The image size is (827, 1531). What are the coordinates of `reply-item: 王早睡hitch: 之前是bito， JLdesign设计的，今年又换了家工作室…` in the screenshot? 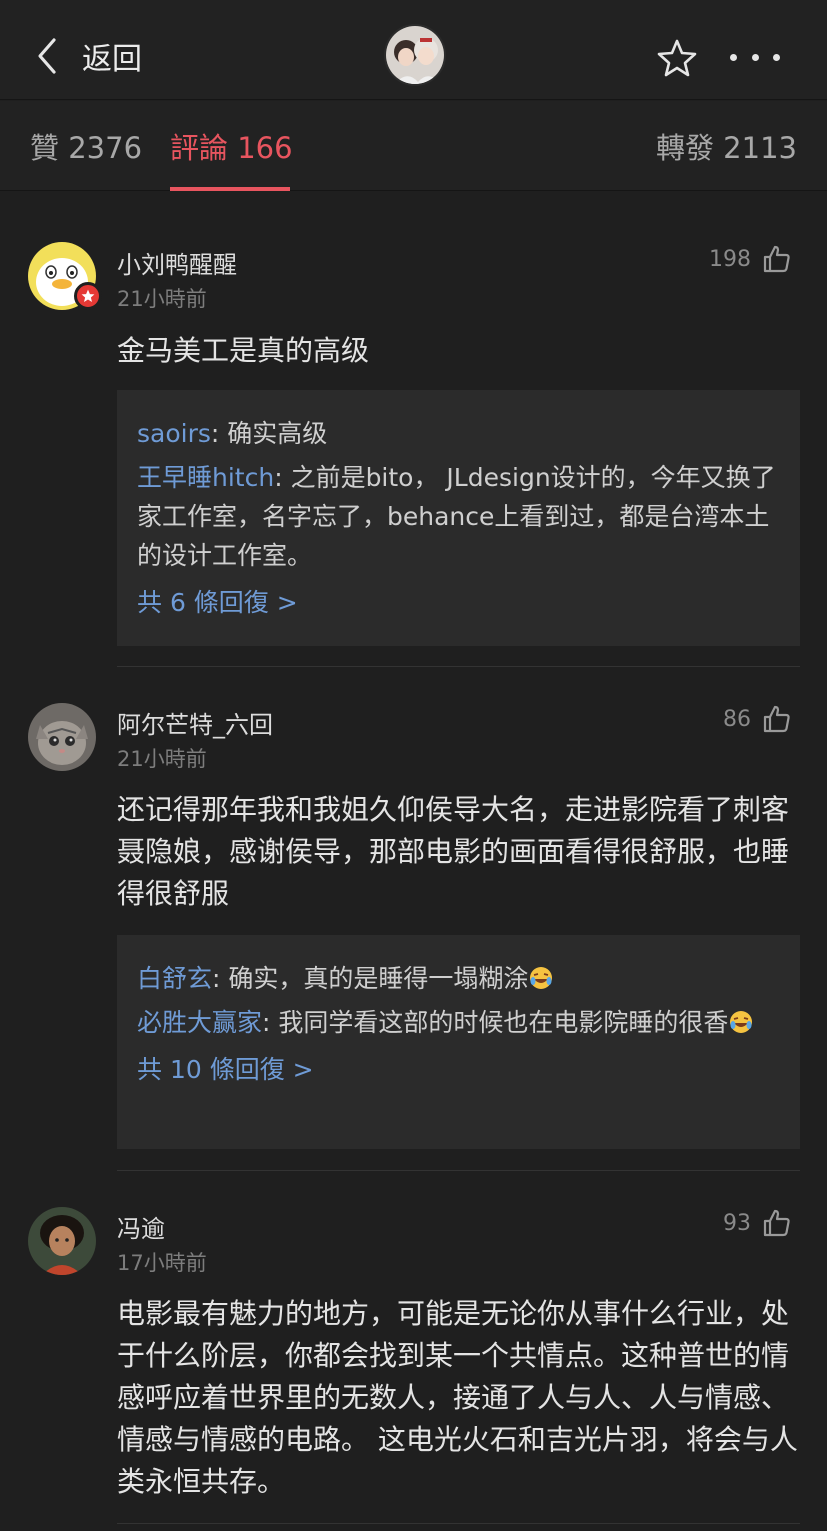 It's located at (458, 516).